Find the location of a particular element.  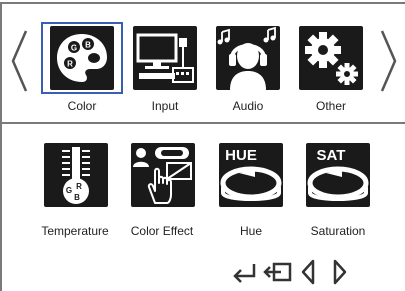

enter-icon is located at coordinates (245, 273).